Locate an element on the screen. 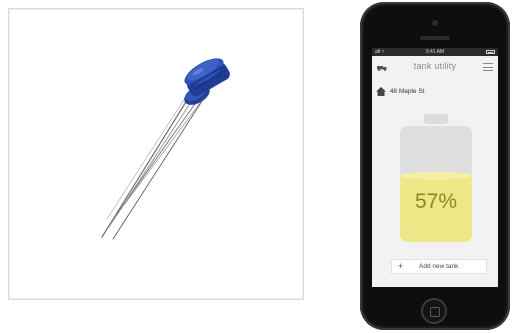 This screenshot has width=513, height=333. hamburger-menu-icon is located at coordinates (488, 67).